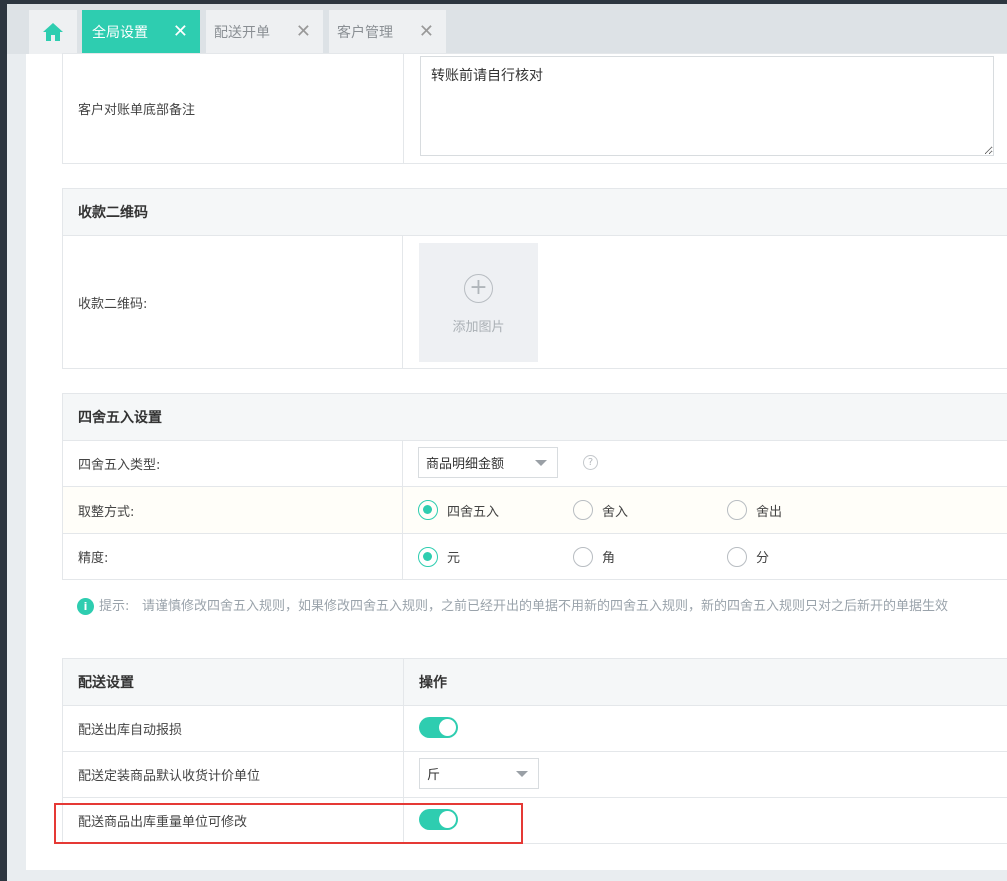 This screenshot has height=881, width=1007. I want to click on rounding-type-row: 四舍五入类型: 商品明细金额 ?, so click(535, 463).